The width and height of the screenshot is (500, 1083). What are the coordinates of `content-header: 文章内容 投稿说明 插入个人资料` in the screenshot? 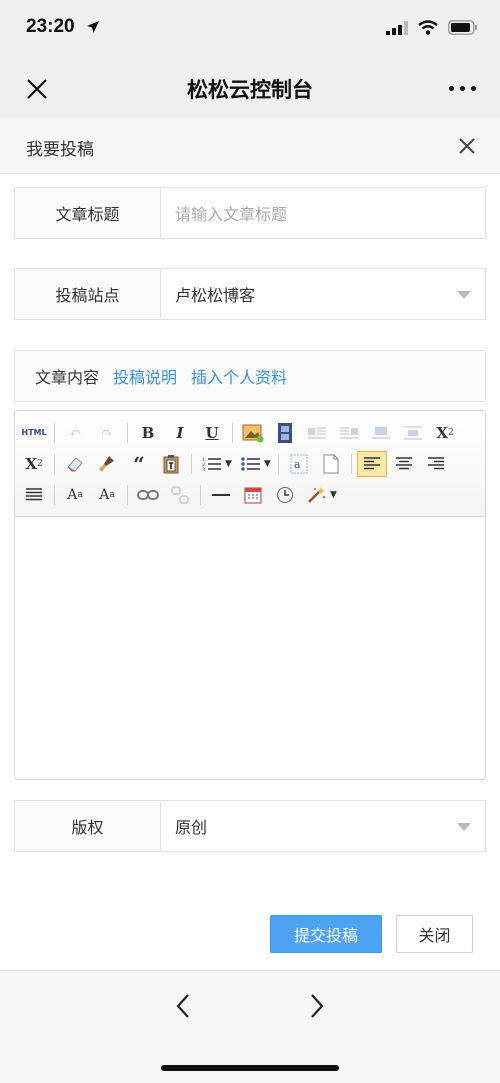 It's located at (250, 376).